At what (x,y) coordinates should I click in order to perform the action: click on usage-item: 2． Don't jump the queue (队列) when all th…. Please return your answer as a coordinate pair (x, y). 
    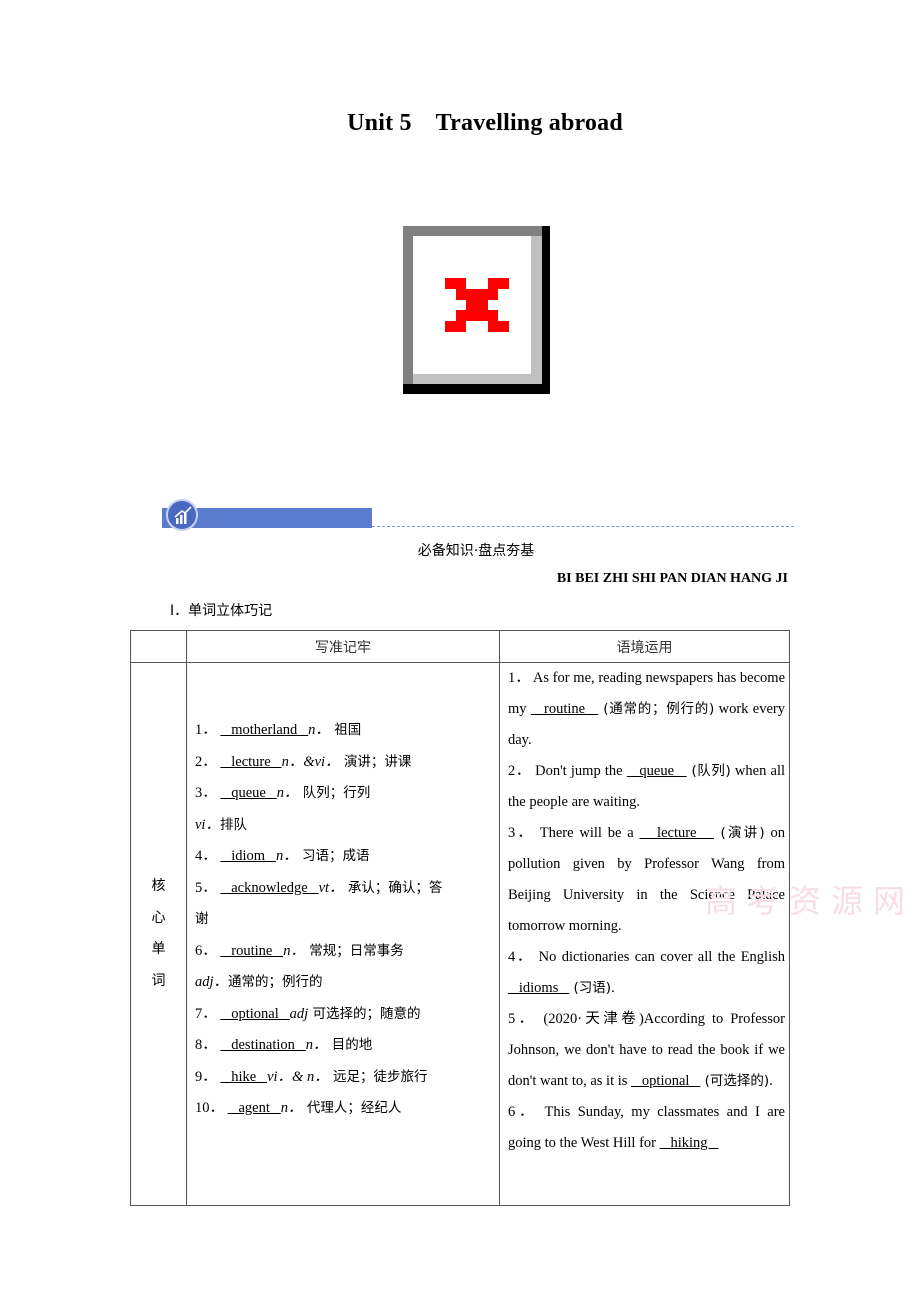
    Looking at the image, I should click on (647, 786).